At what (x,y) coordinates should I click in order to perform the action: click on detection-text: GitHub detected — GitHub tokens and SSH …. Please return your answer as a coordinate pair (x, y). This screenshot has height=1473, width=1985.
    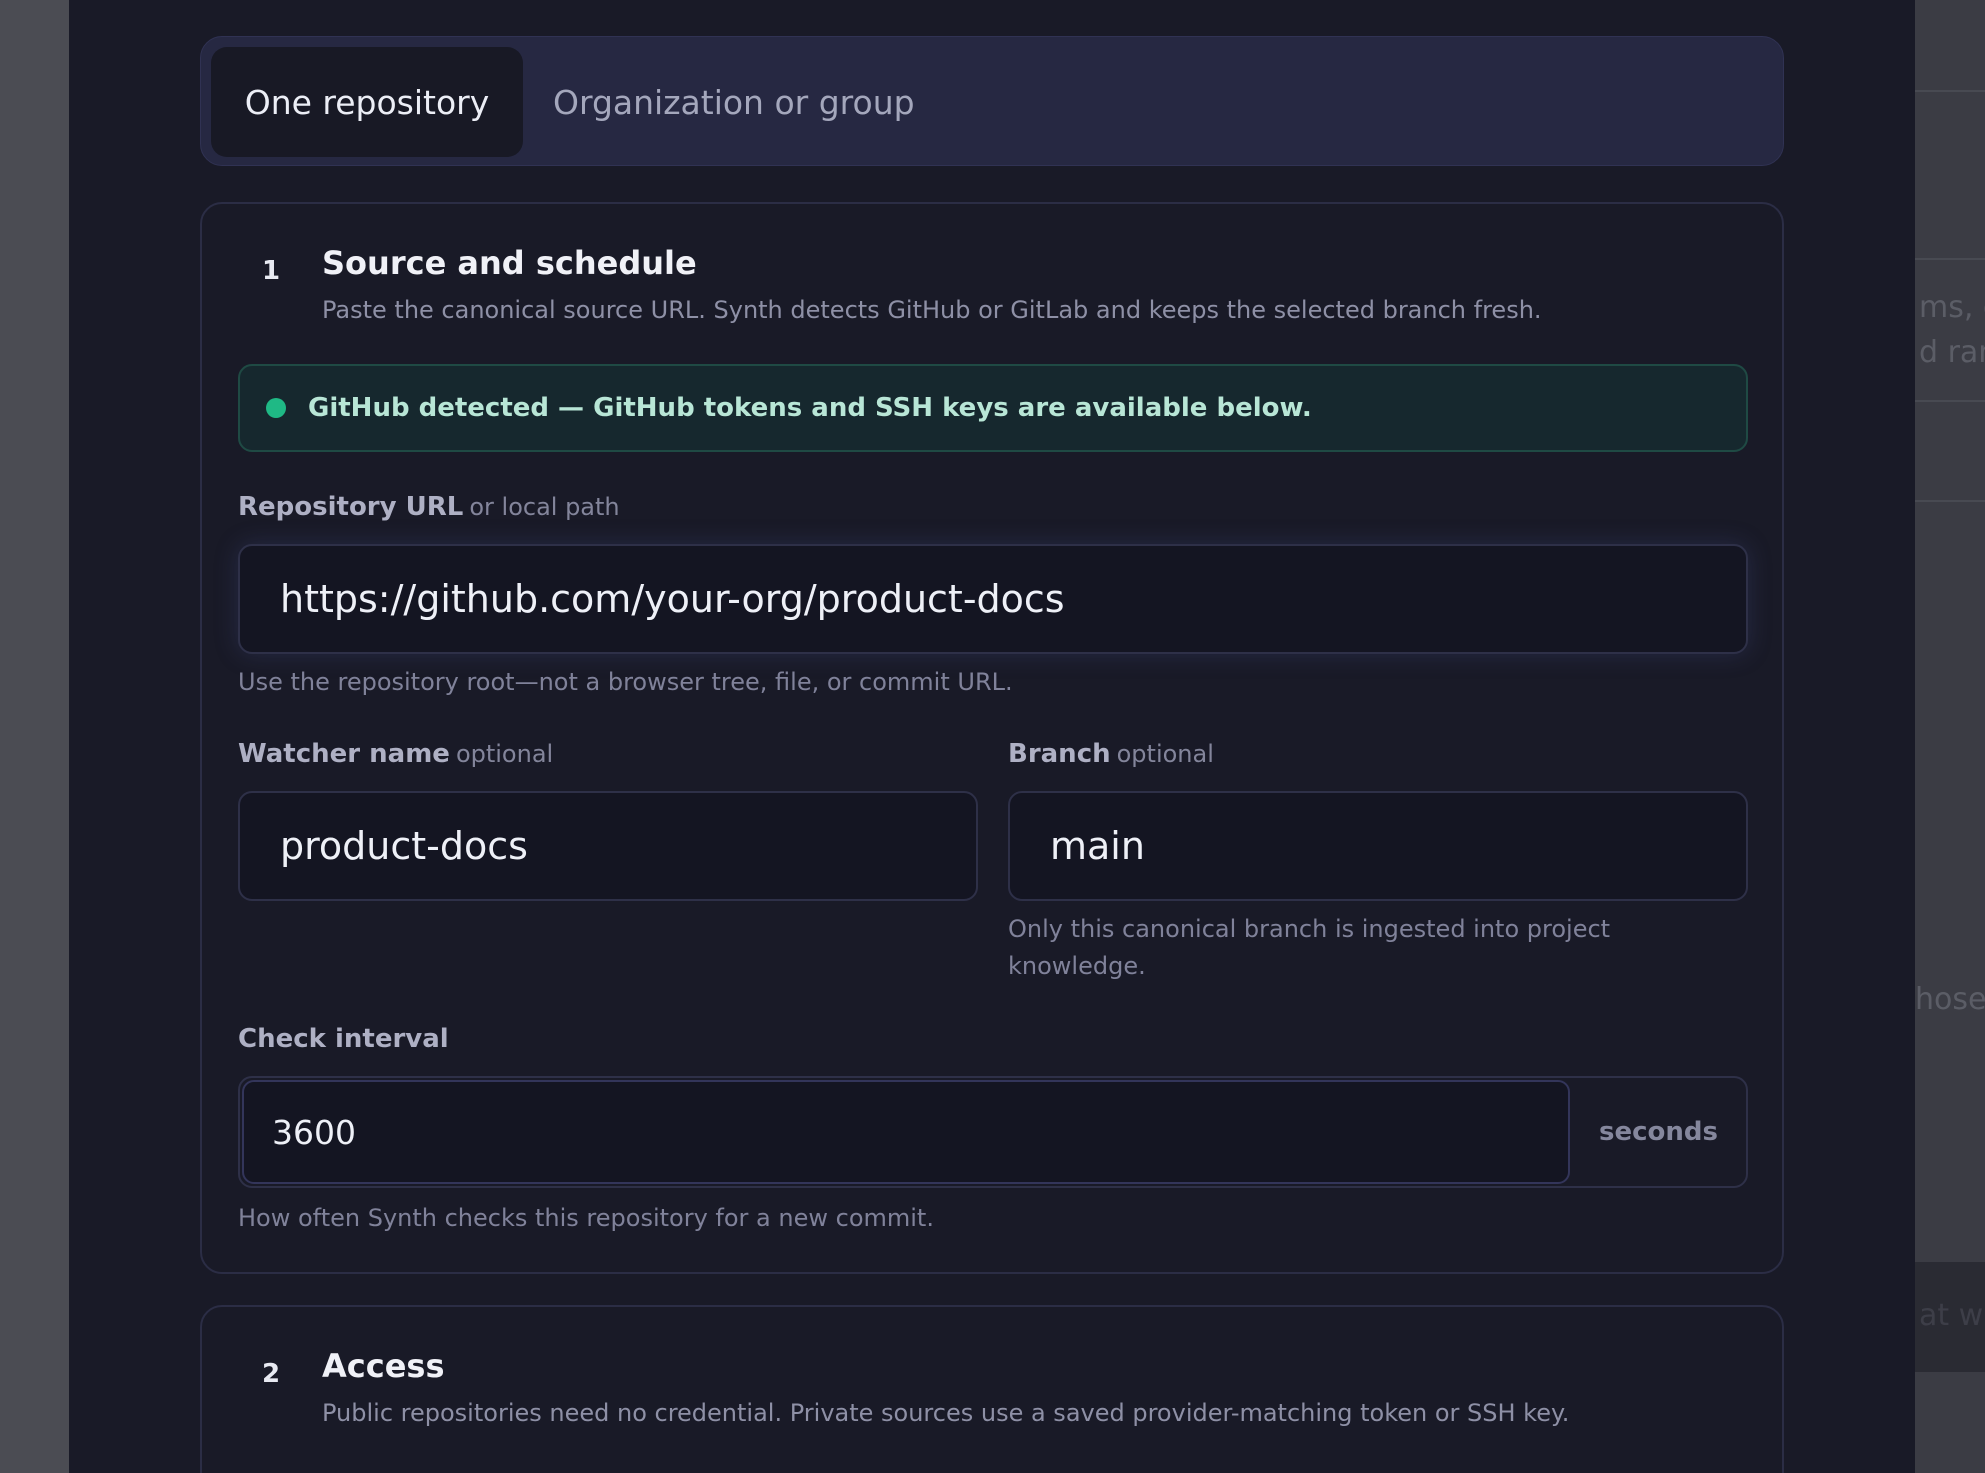
    Looking at the image, I should click on (810, 408).